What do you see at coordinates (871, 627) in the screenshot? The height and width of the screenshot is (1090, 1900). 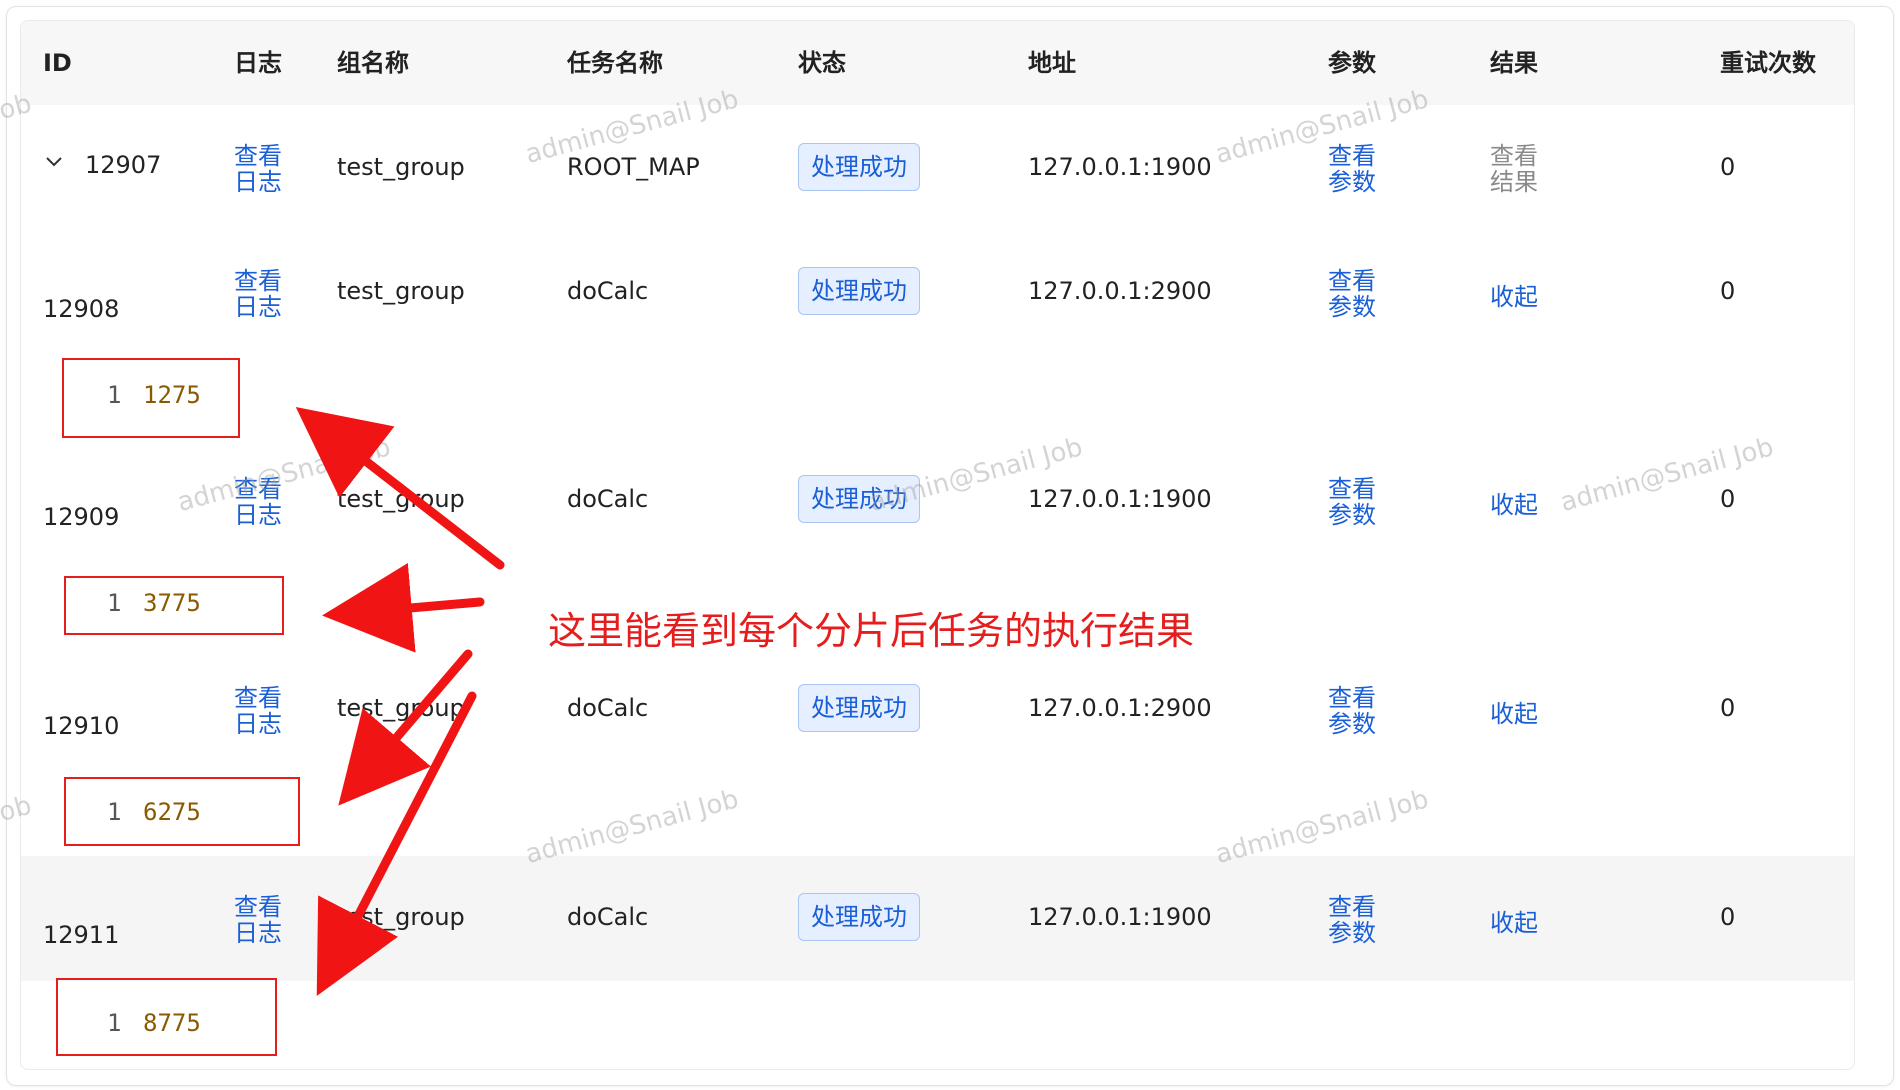 I see `annotation-text: 这里能看到每个分片后任务的执行结果` at bounding box center [871, 627].